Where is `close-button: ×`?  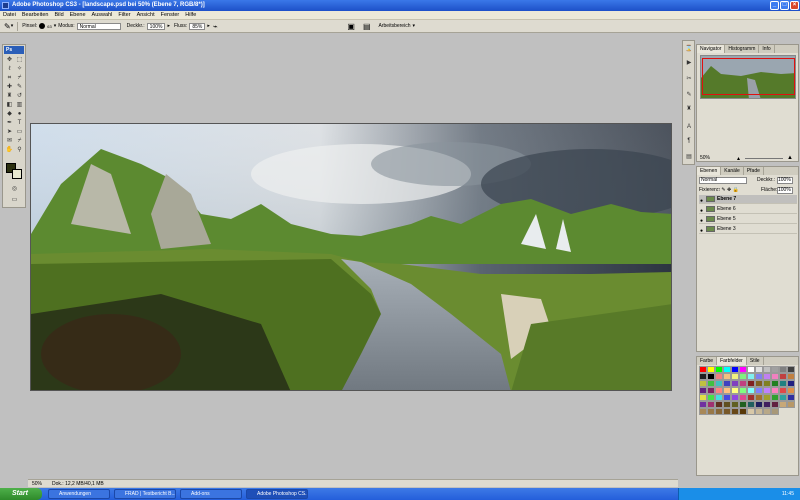 close-button: × is located at coordinates (794, 5).